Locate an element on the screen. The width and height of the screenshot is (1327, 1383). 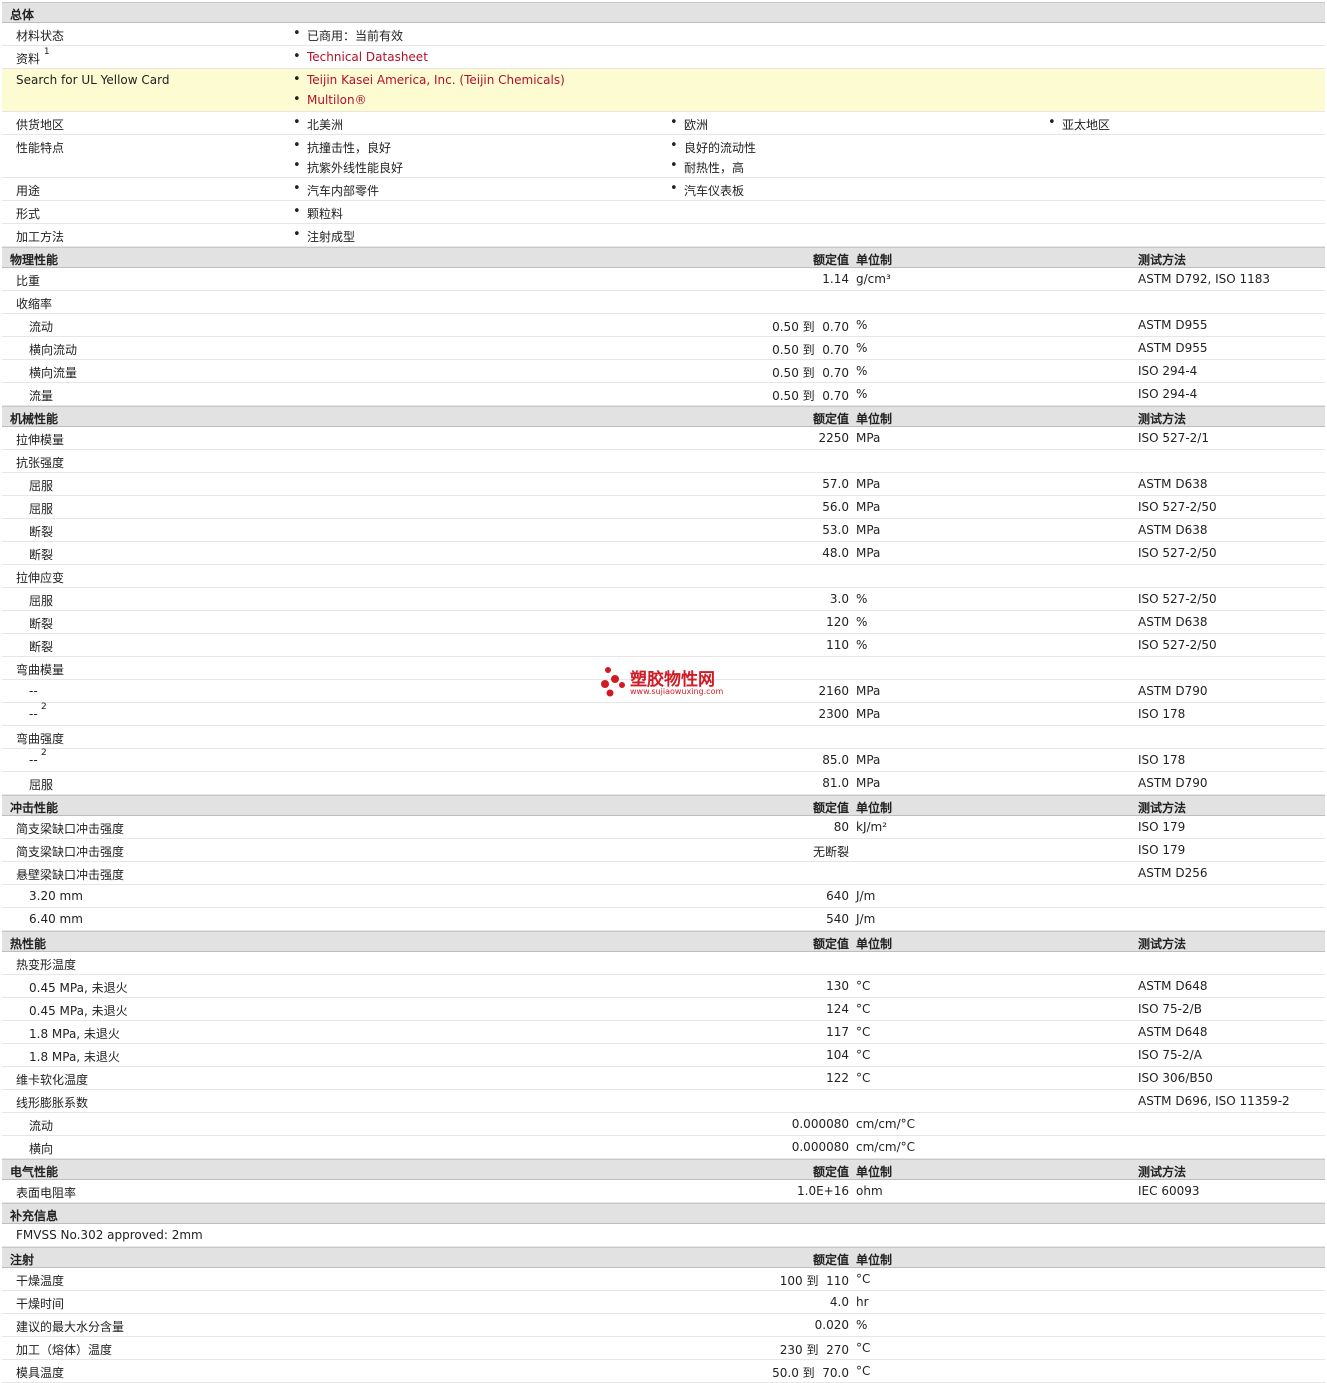
property-row: 简支梁缺口冲击强度 80 kJ/m² ISO 179 is located at coordinates (663, 827).